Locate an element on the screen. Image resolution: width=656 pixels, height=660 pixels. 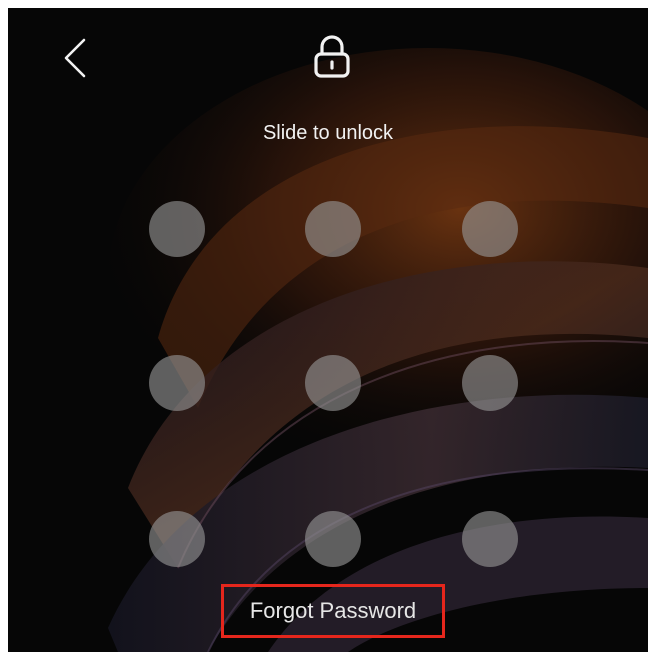
forgot-password-label: Forgot Password is located at coordinates (333, 610).